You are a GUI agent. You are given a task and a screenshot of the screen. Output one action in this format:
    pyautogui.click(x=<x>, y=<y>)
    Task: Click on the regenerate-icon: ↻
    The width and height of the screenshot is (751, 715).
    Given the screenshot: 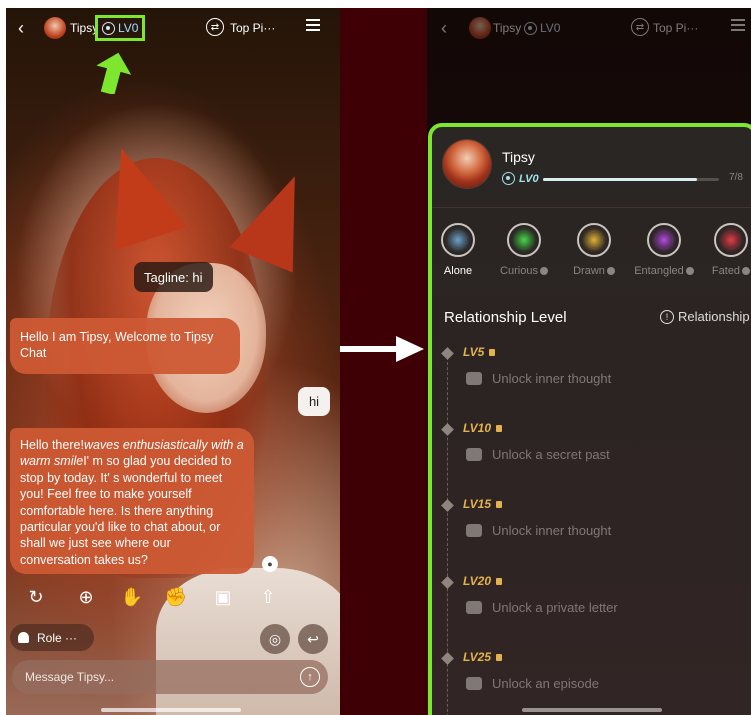 What is the action you would take?
    pyautogui.click(x=36, y=597)
    